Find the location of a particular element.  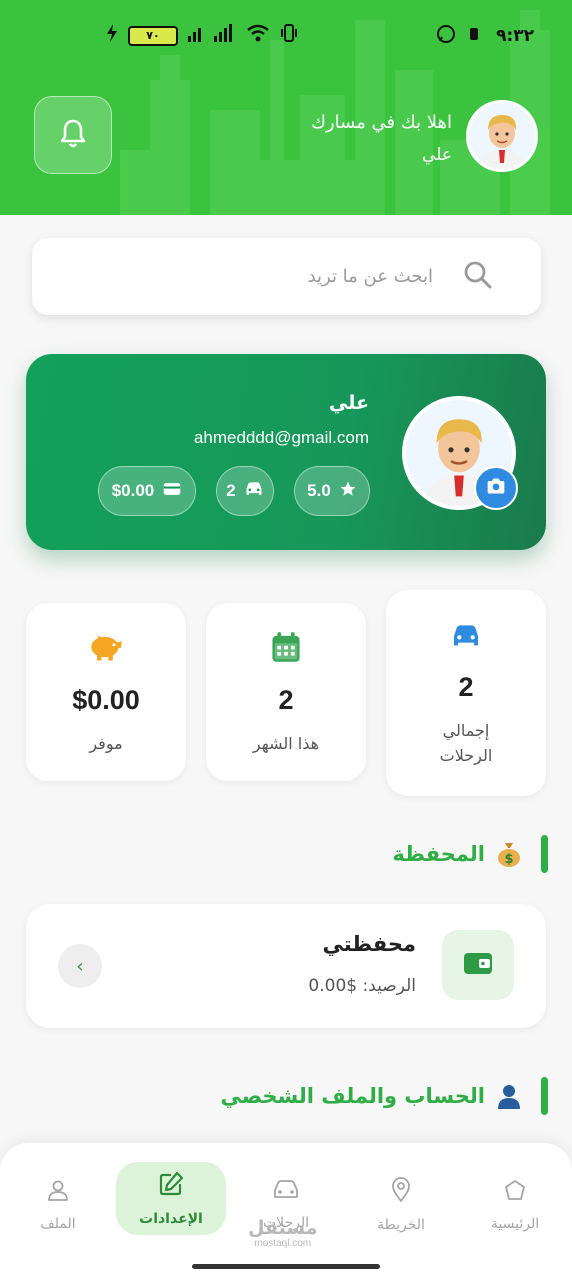

piggy-bank-icon is located at coordinates (106, 649).